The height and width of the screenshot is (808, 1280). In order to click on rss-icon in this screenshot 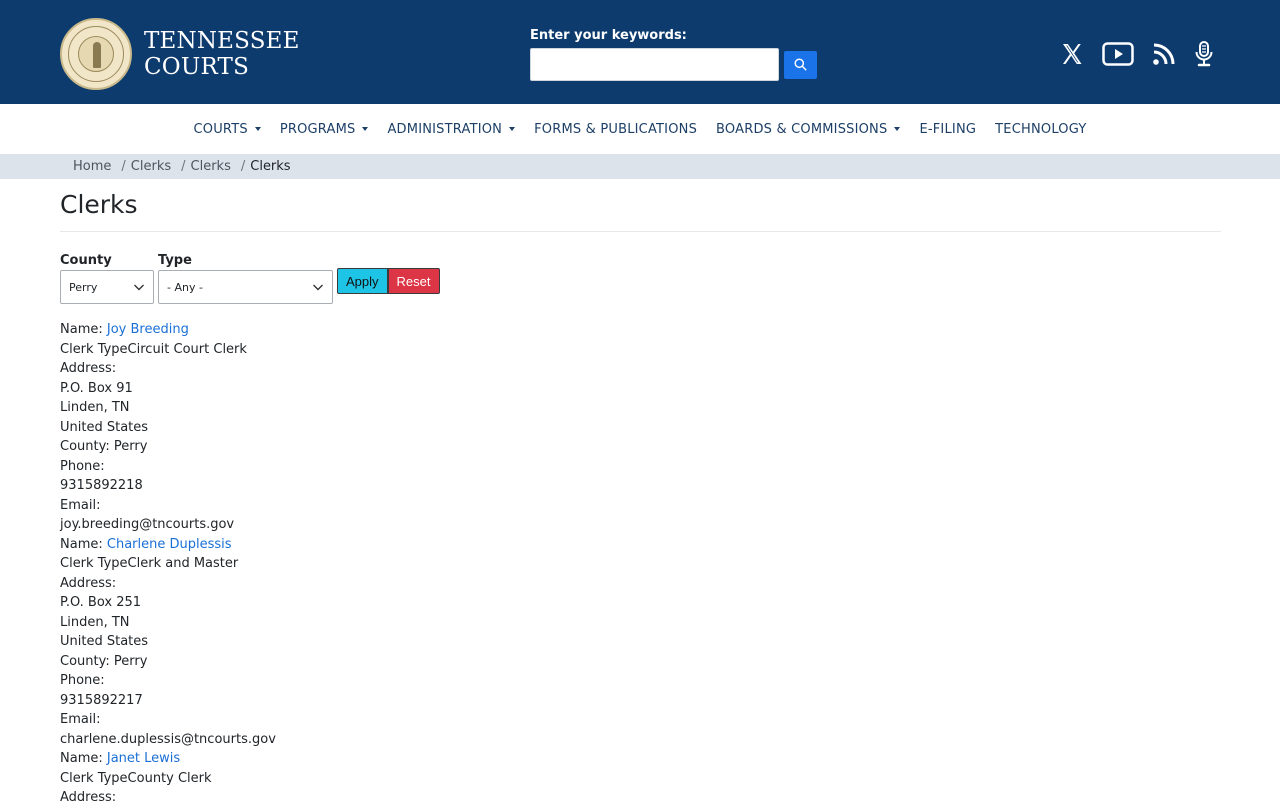, I will do `click(1164, 54)`.